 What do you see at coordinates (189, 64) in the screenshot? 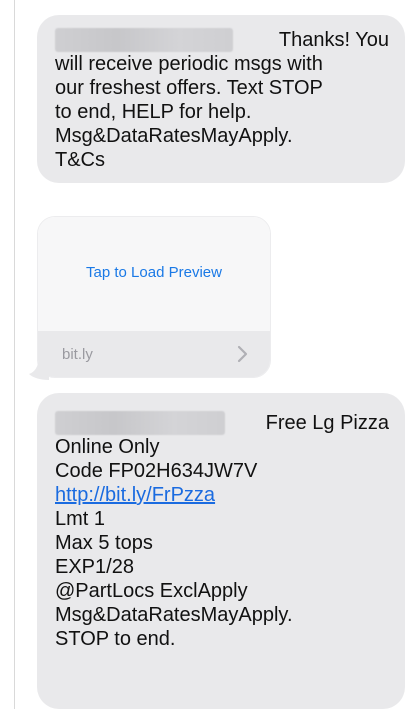
I see `message-line: will receive periodic msgs with` at bounding box center [189, 64].